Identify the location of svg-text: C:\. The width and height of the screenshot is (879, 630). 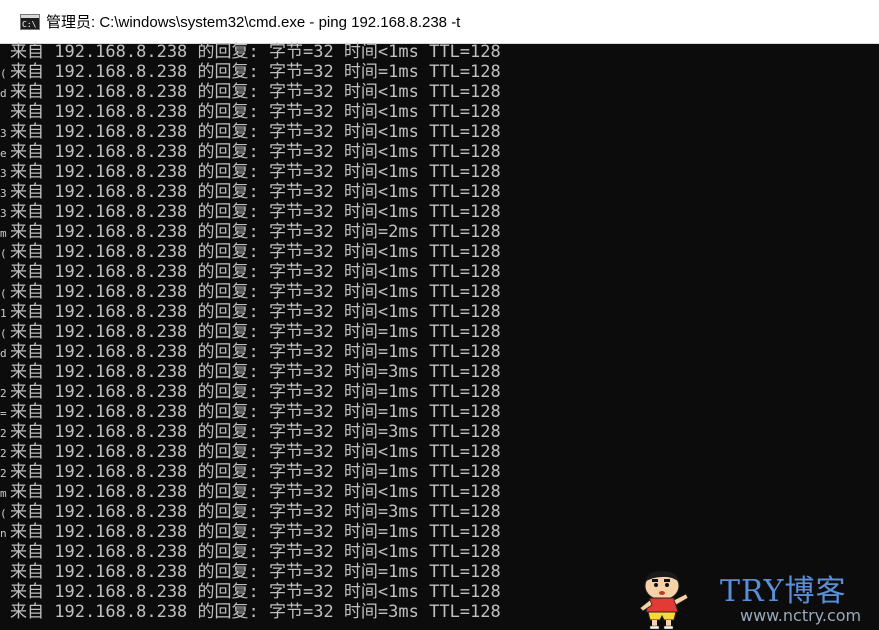
(29, 24).